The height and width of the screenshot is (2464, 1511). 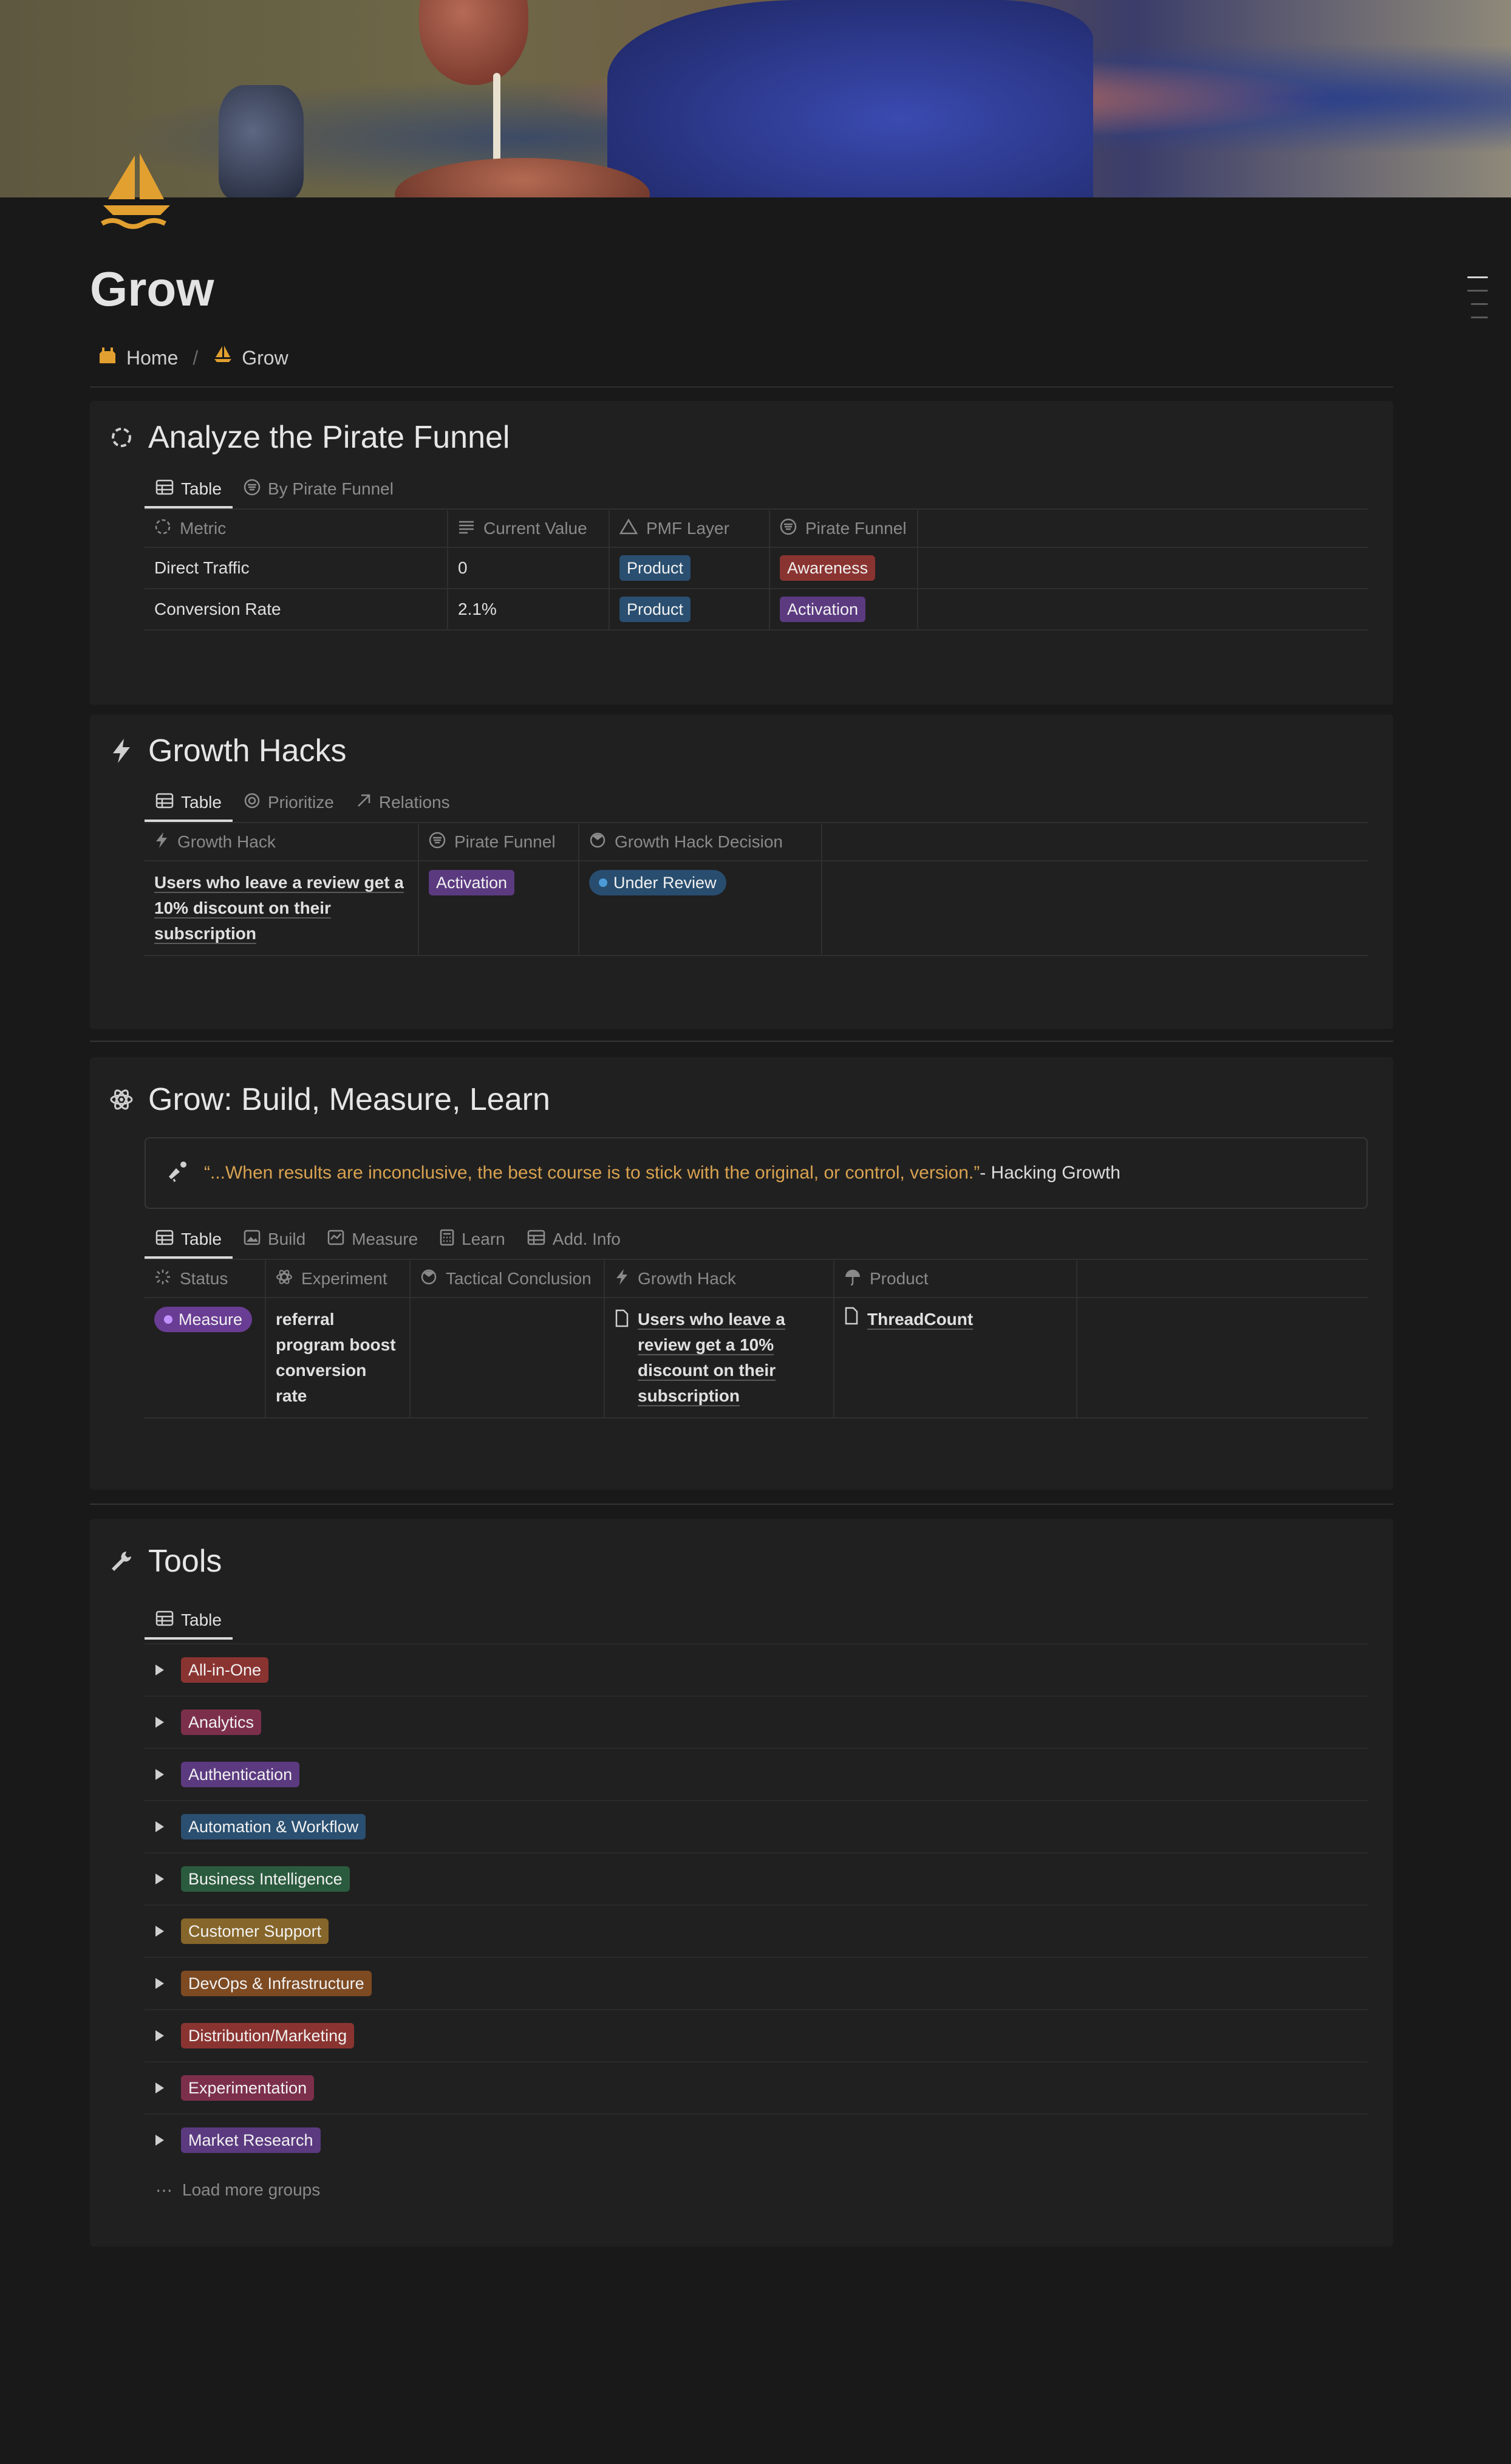 I want to click on tab-prioritize: Prioritize, so click(x=289, y=802).